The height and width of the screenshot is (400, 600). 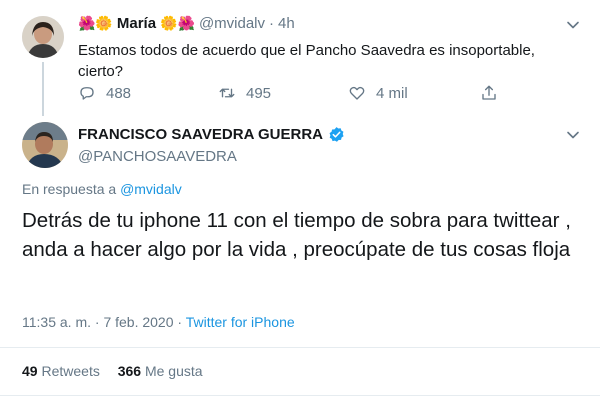 I want to click on reply-context: En respuesta a @mvidalv, so click(x=102, y=189).